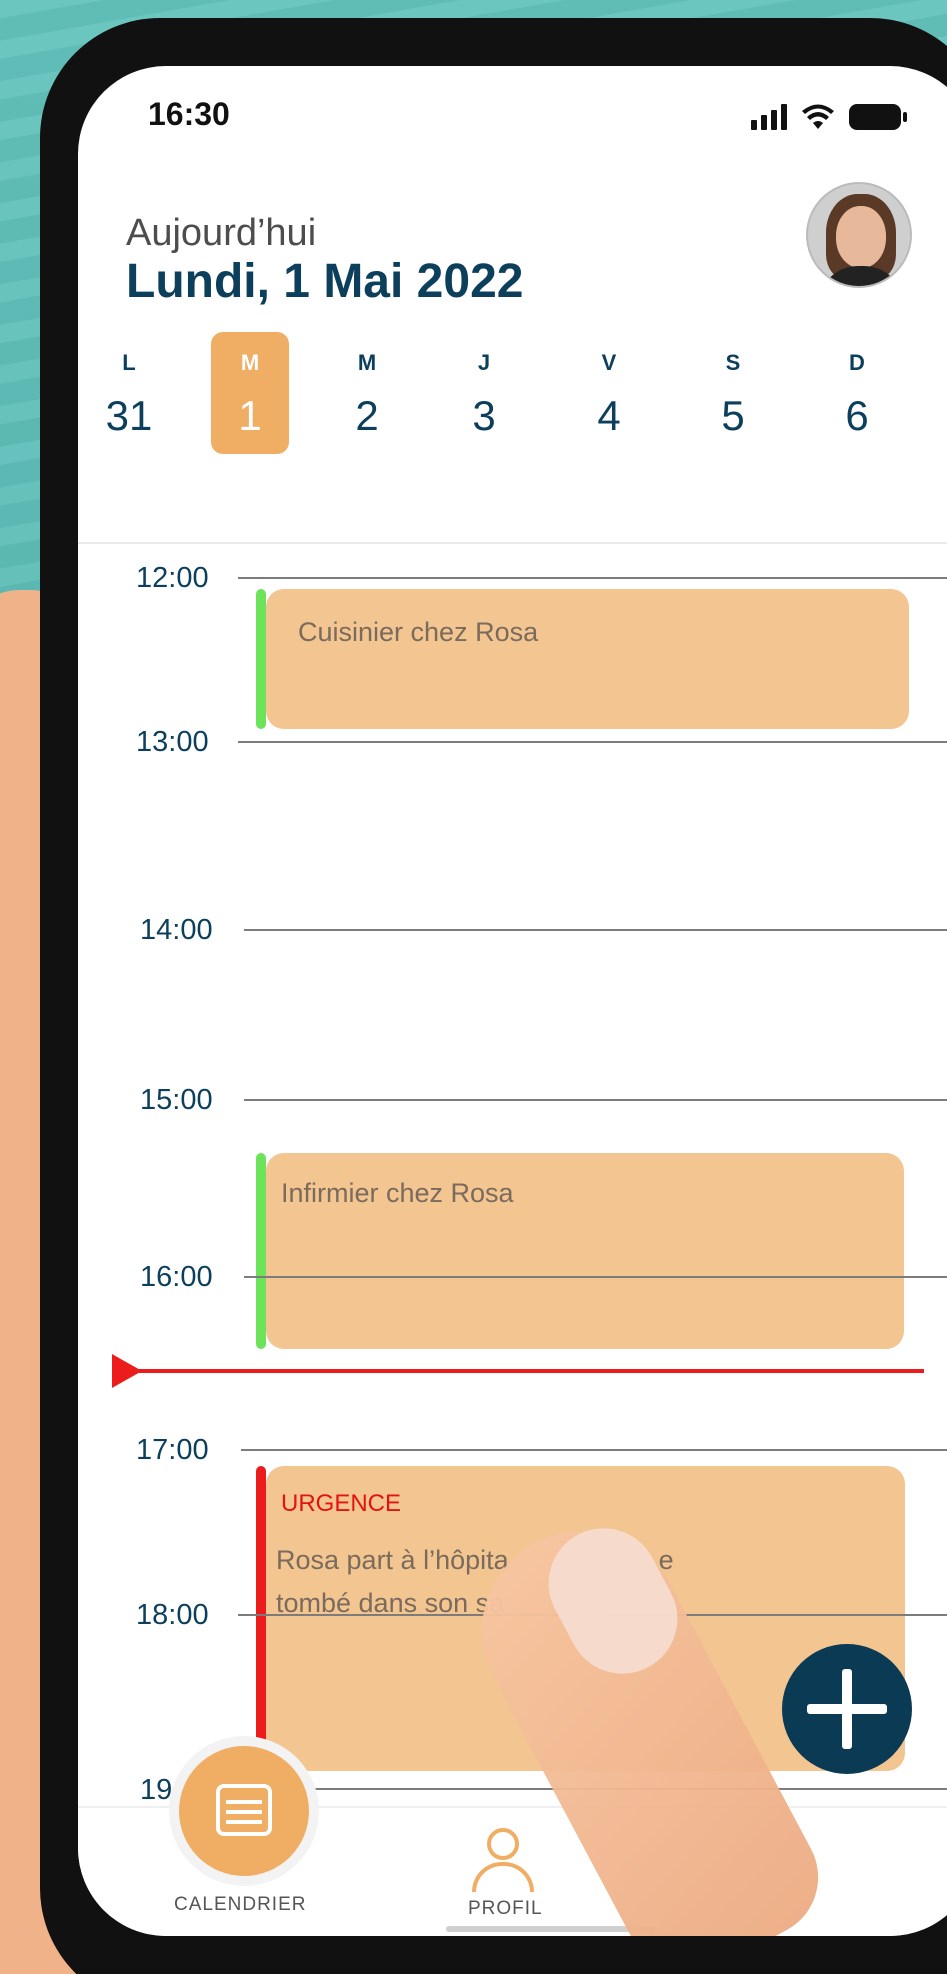 Image resolution: width=947 pixels, height=1974 pixels. I want to click on event-title: Infirmier chez Rosa, so click(397, 1193).